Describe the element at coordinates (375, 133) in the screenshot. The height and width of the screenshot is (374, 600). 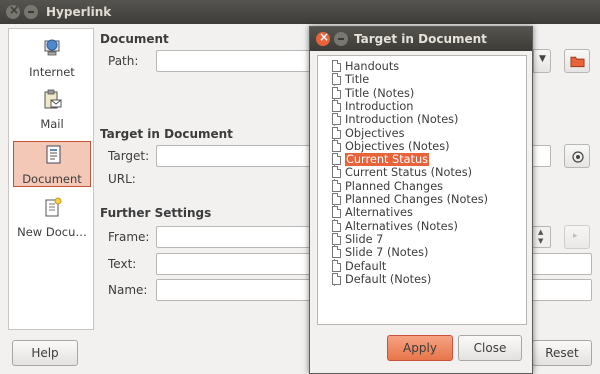
I see `tree-item-label: Objectives` at that location.